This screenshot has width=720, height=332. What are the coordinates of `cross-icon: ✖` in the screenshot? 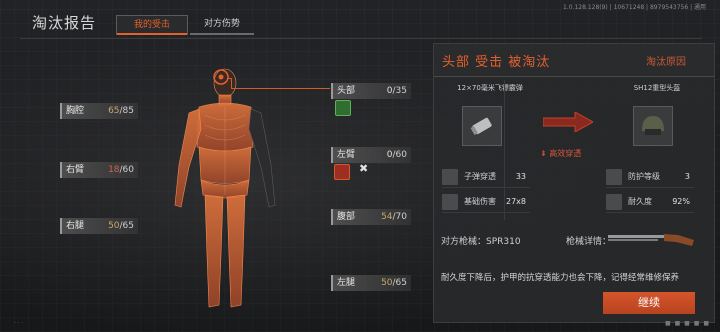 It's located at (364, 168).